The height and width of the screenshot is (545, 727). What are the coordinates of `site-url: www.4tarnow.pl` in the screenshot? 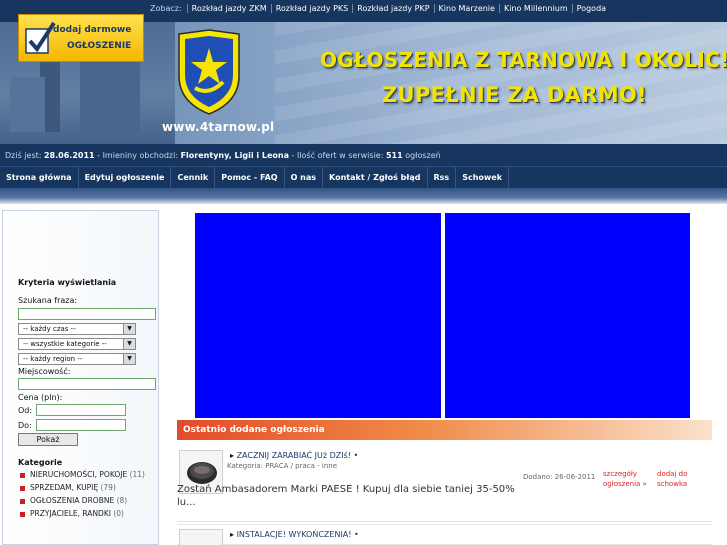 It's located at (218, 127).